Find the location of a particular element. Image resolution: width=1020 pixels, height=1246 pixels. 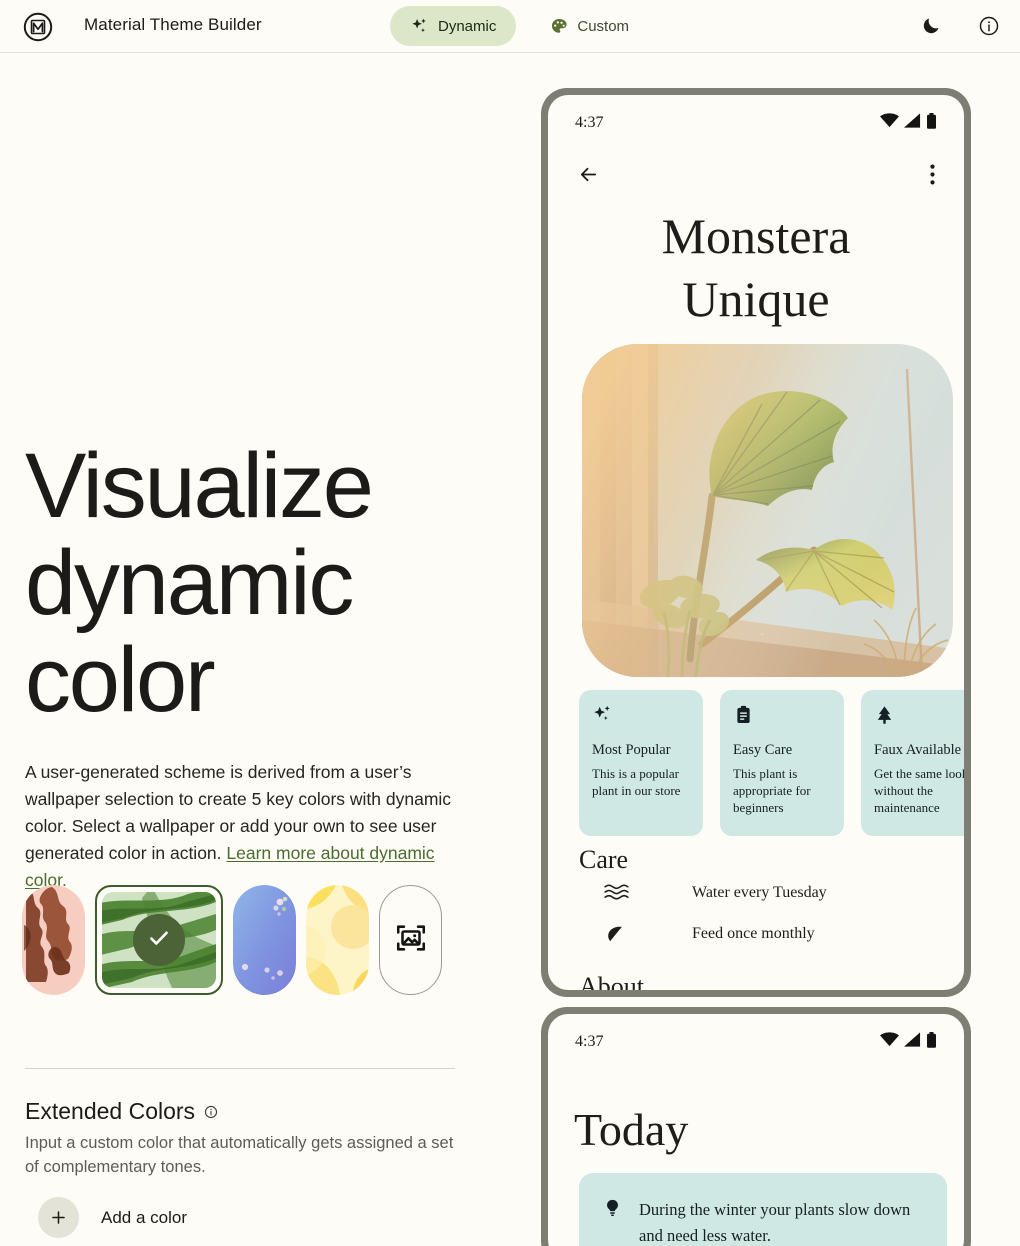

dark-mode-toggle is located at coordinates (931, 27).